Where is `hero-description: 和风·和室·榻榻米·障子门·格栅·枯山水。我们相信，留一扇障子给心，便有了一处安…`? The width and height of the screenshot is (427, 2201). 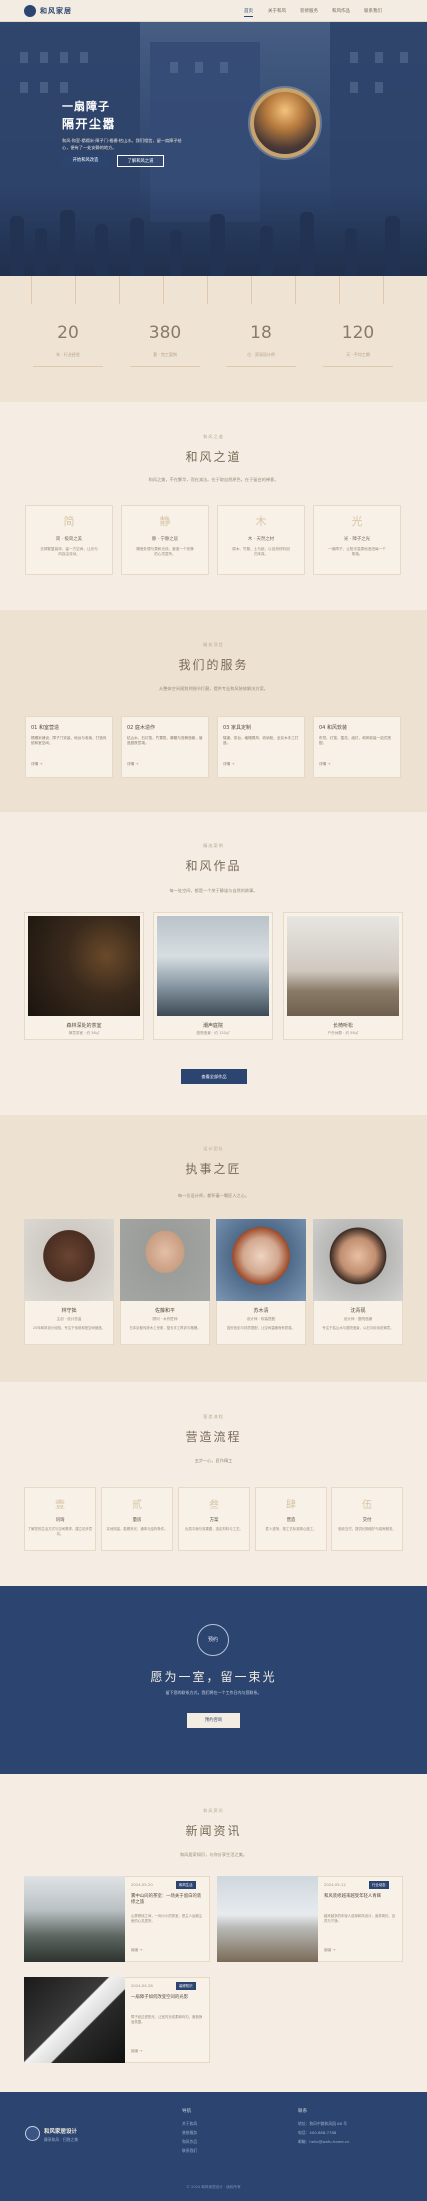 hero-description: 和风·和室·榻榻米·障子门·格栅·枯山水。我们相信，留一扇障子给心，便有了一处安… is located at coordinates (122, 144).